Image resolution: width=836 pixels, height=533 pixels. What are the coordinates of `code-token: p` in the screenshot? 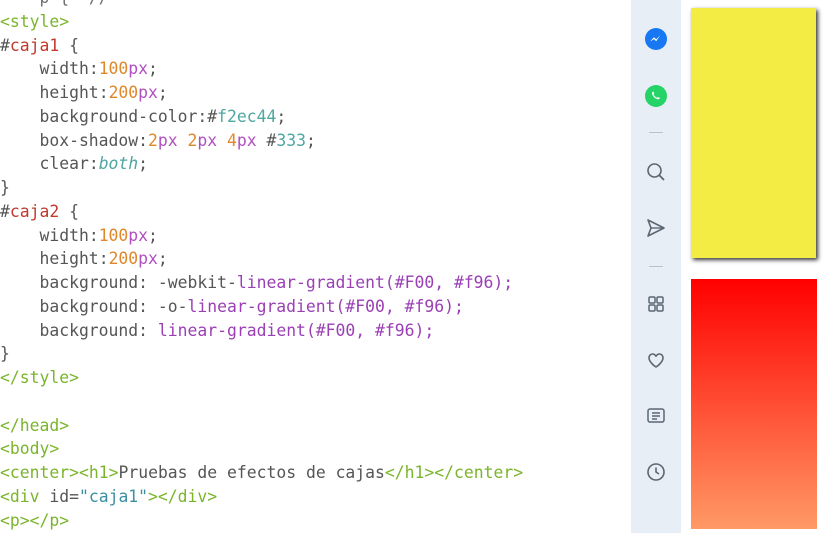 It's located at (14, 520).